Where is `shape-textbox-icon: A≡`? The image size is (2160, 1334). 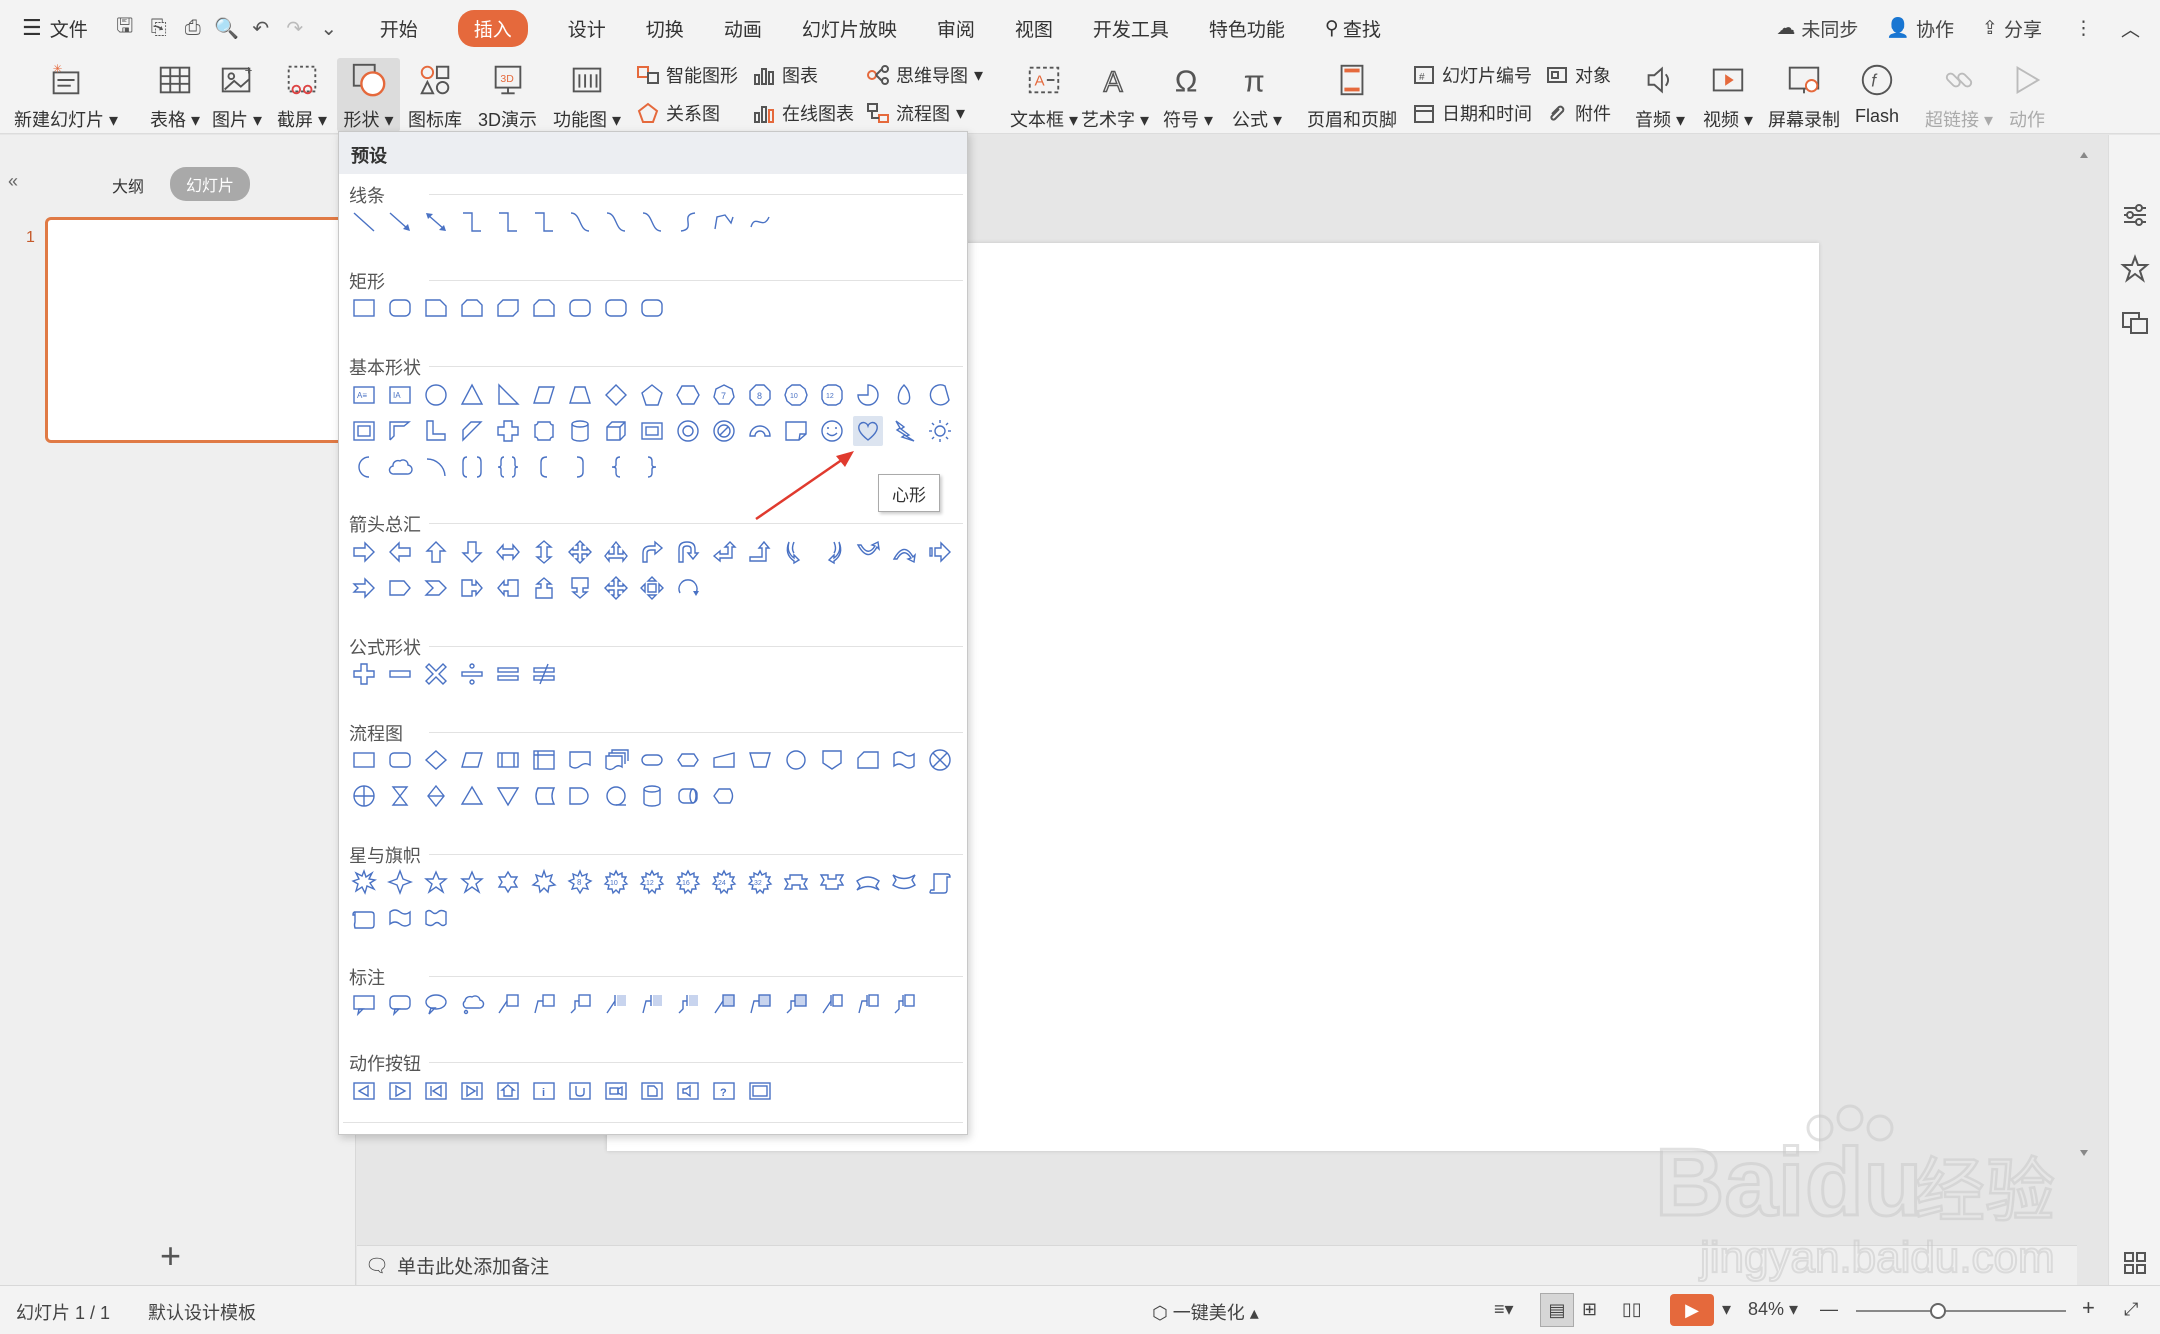
shape-textbox-icon: A≡ is located at coordinates (364, 395).